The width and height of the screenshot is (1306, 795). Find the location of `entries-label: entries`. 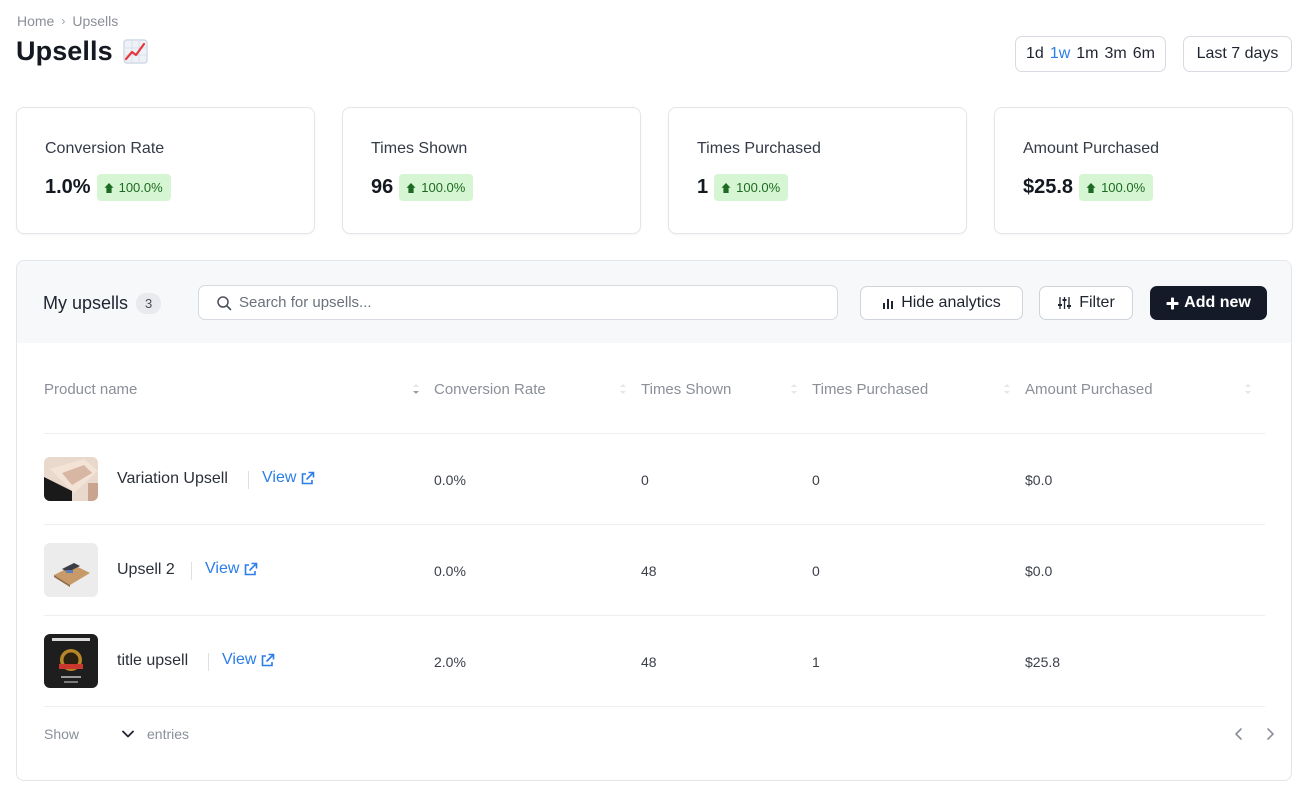

entries-label: entries is located at coordinates (168, 734).